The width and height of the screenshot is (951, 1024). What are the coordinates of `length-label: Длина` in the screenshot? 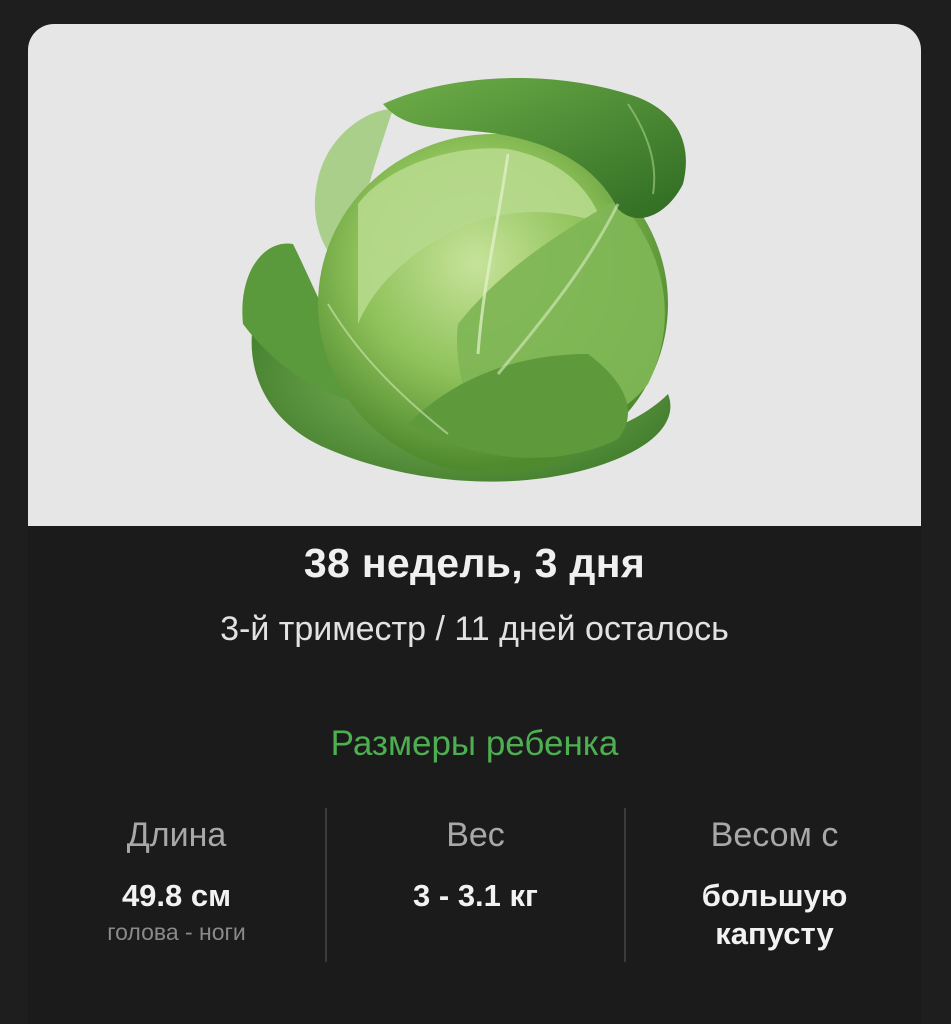 It's located at (176, 835).